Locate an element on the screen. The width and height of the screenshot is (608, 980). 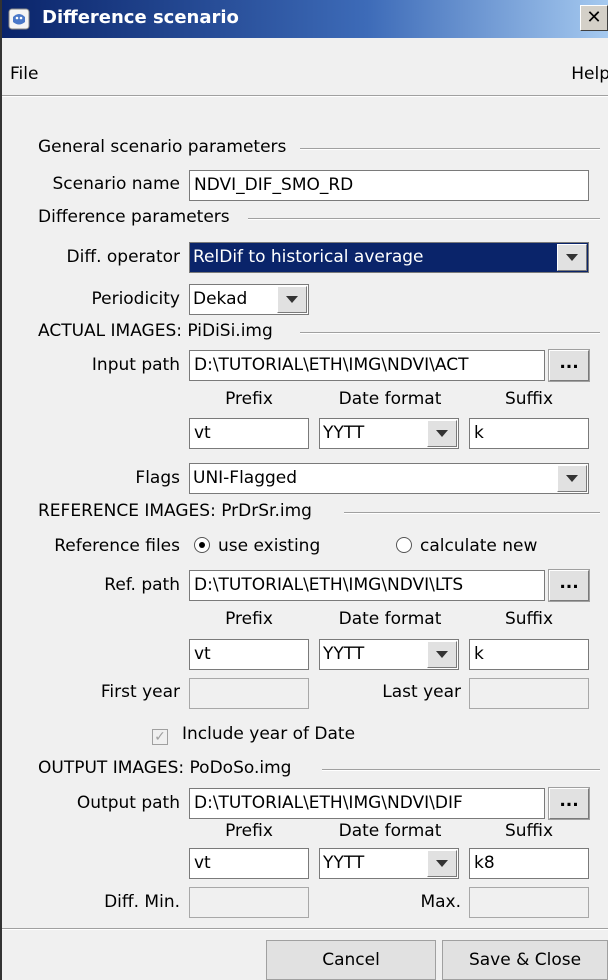
flags-label: Flags is located at coordinates (157, 478).